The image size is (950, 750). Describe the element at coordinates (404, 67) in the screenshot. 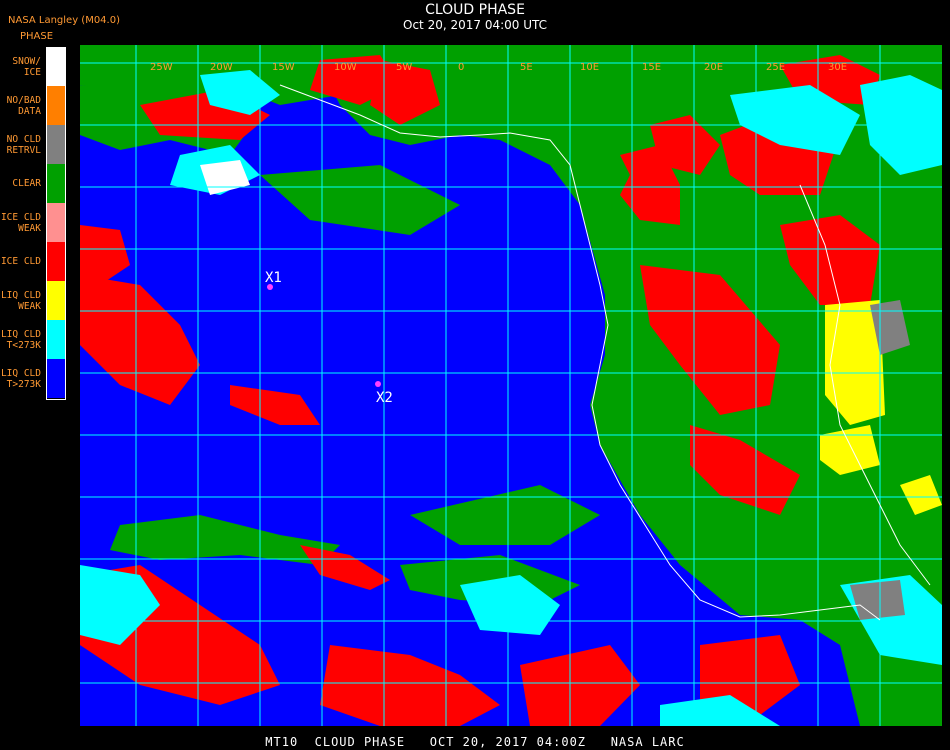

I see `longitude-label: 5W` at that location.